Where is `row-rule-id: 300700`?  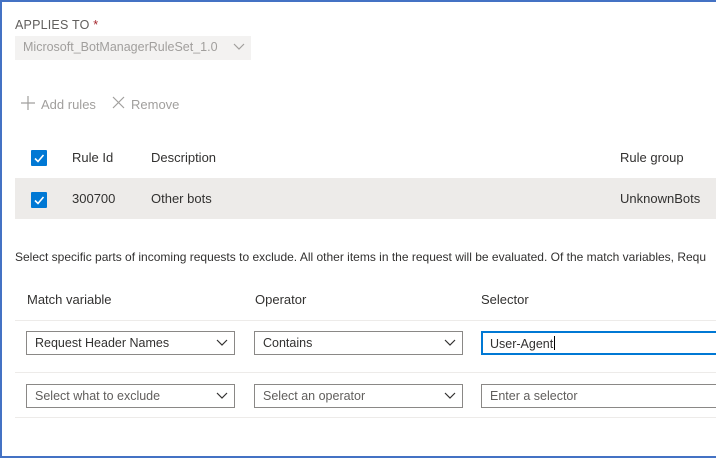 row-rule-id: 300700 is located at coordinates (94, 198).